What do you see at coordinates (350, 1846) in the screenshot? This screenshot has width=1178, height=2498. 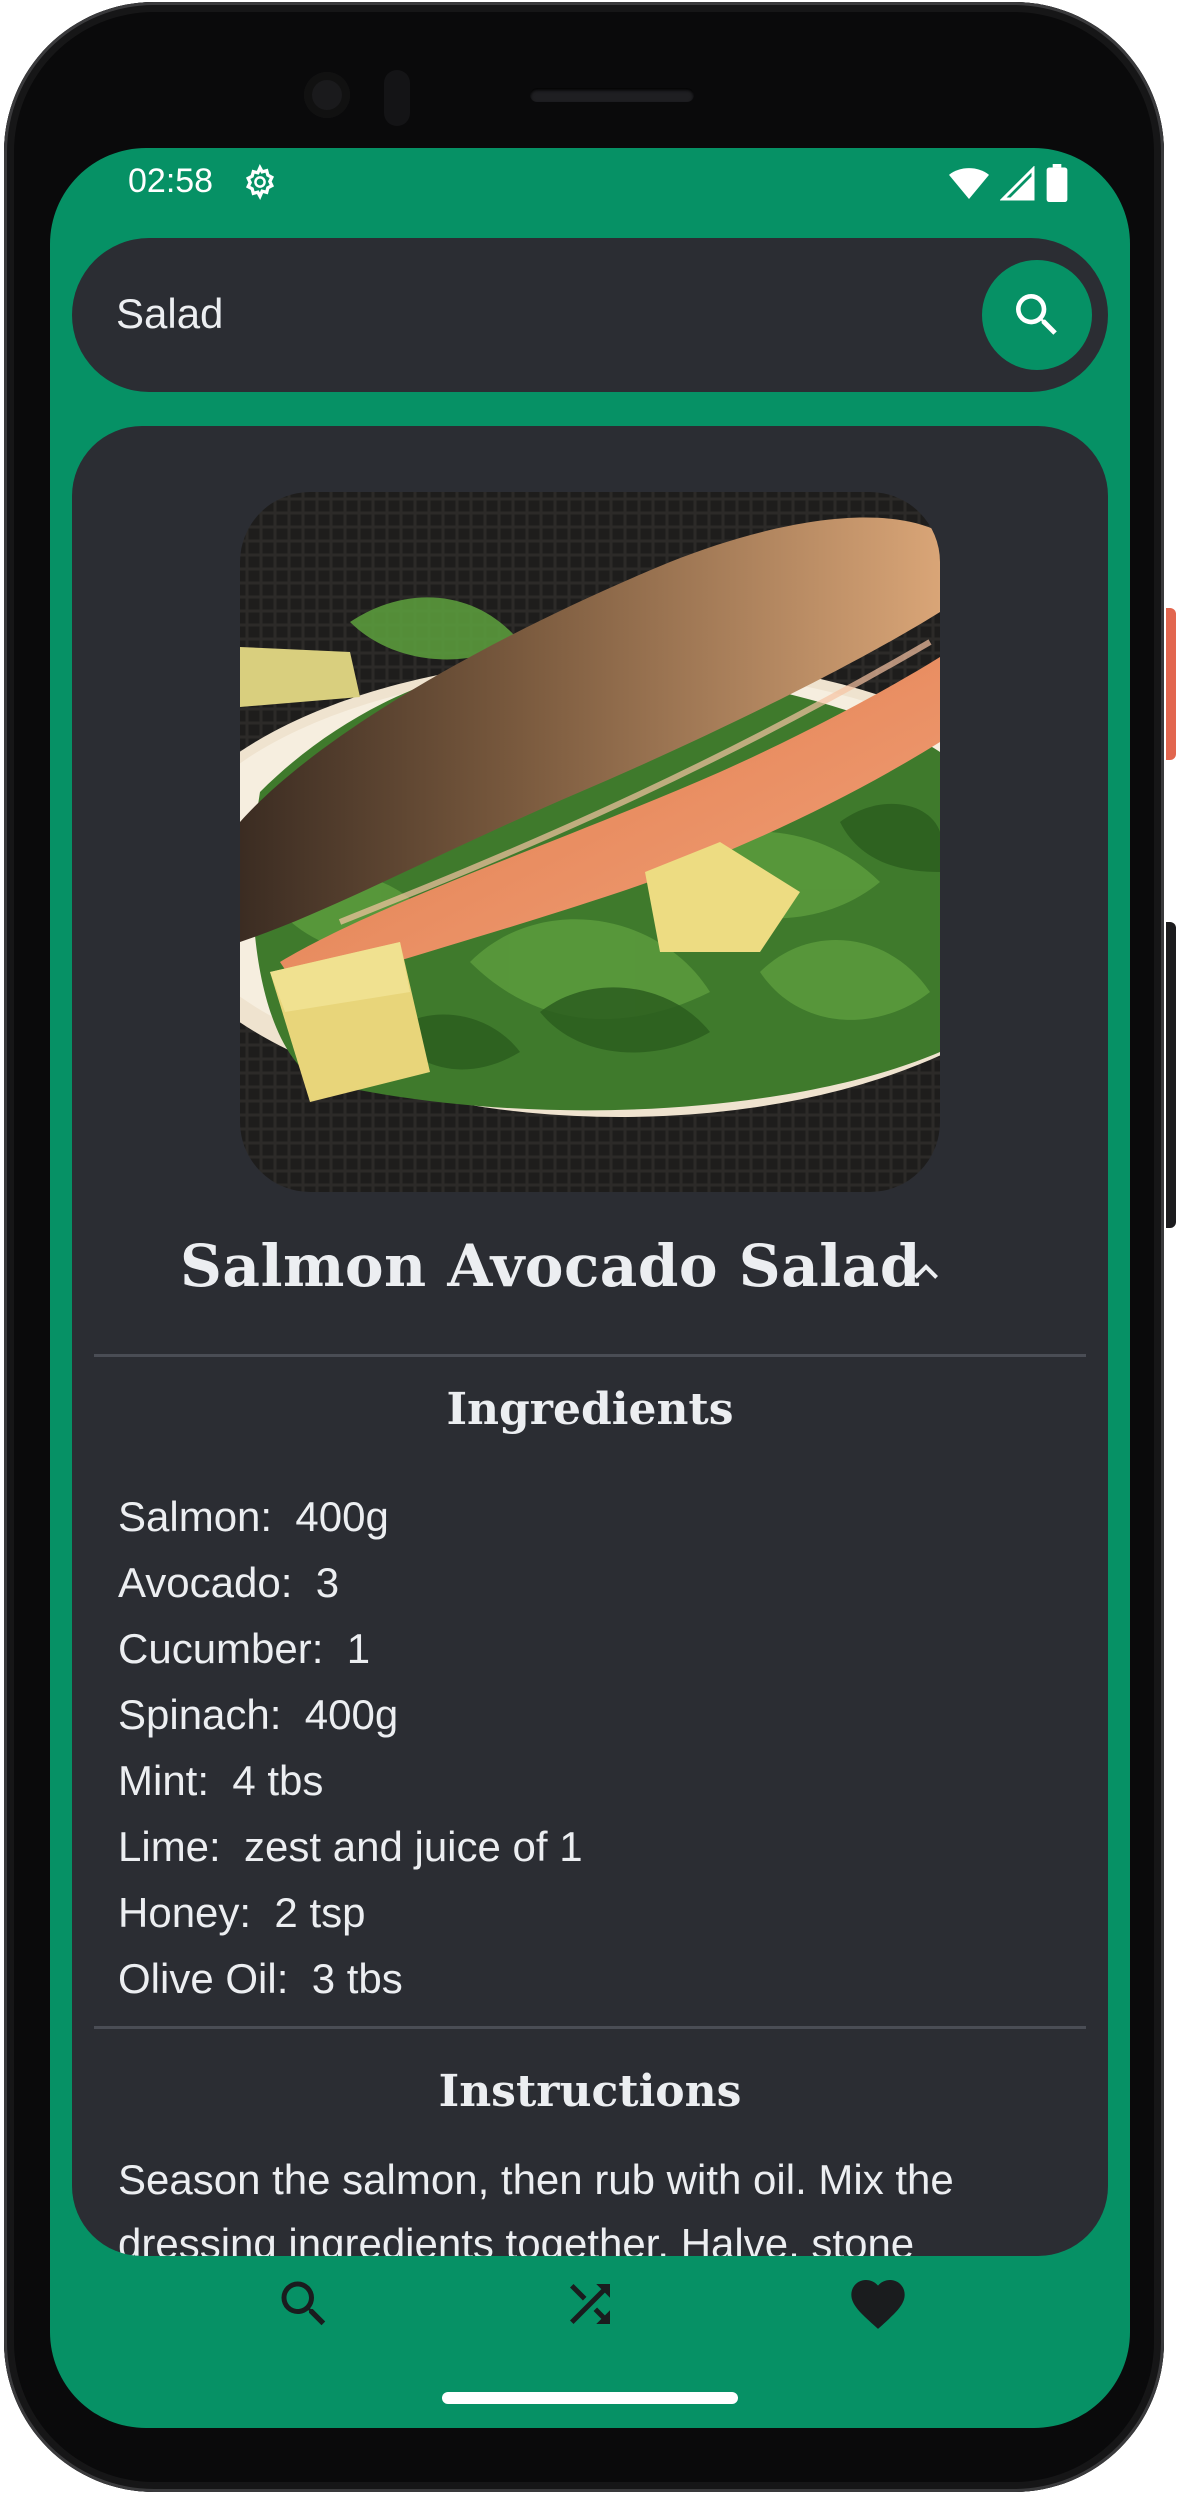 I see `list-item: Lime: zest and juice of 1` at bounding box center [350, 1846].